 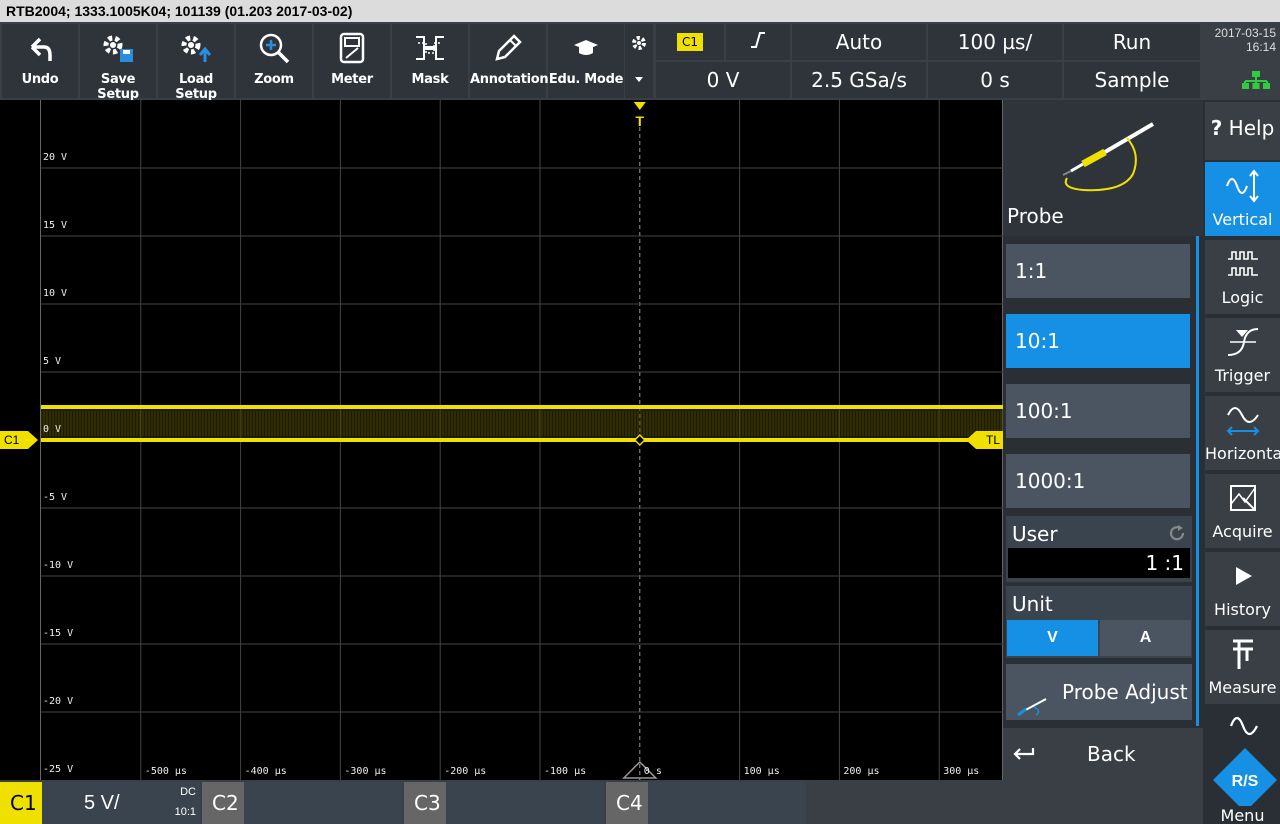 I want to click on trigger-position-marker, so click(x=639, y=106).